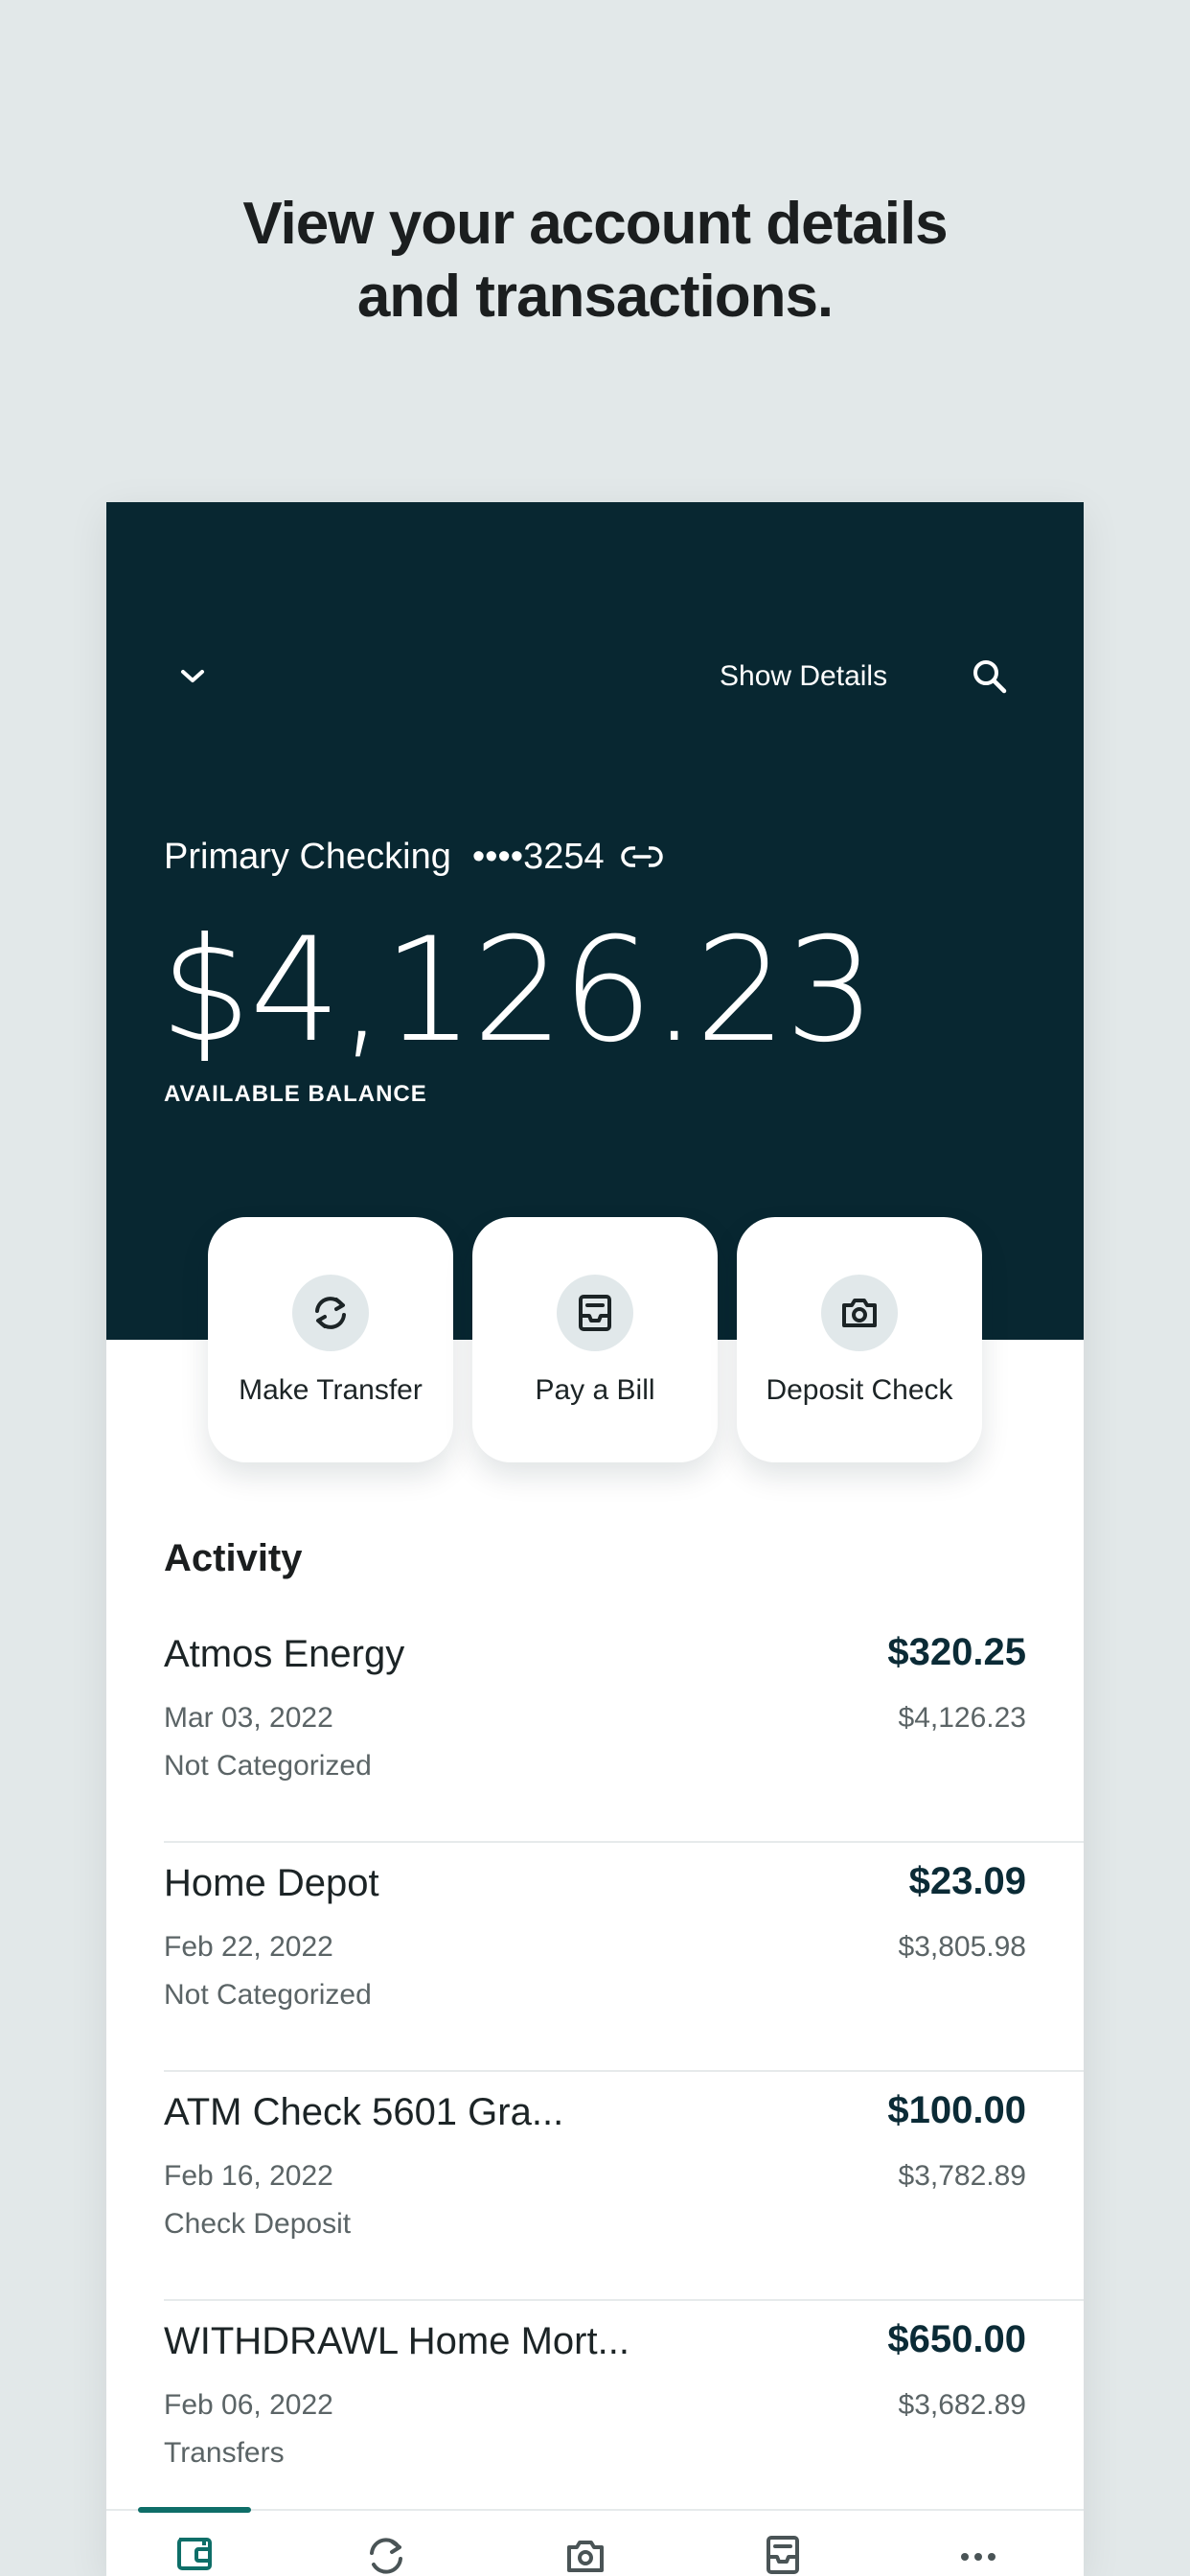 This screenshot has height=2576, width=1190. I want to click on pay-bill-button: Pay a Bill, so click(595, 1339).